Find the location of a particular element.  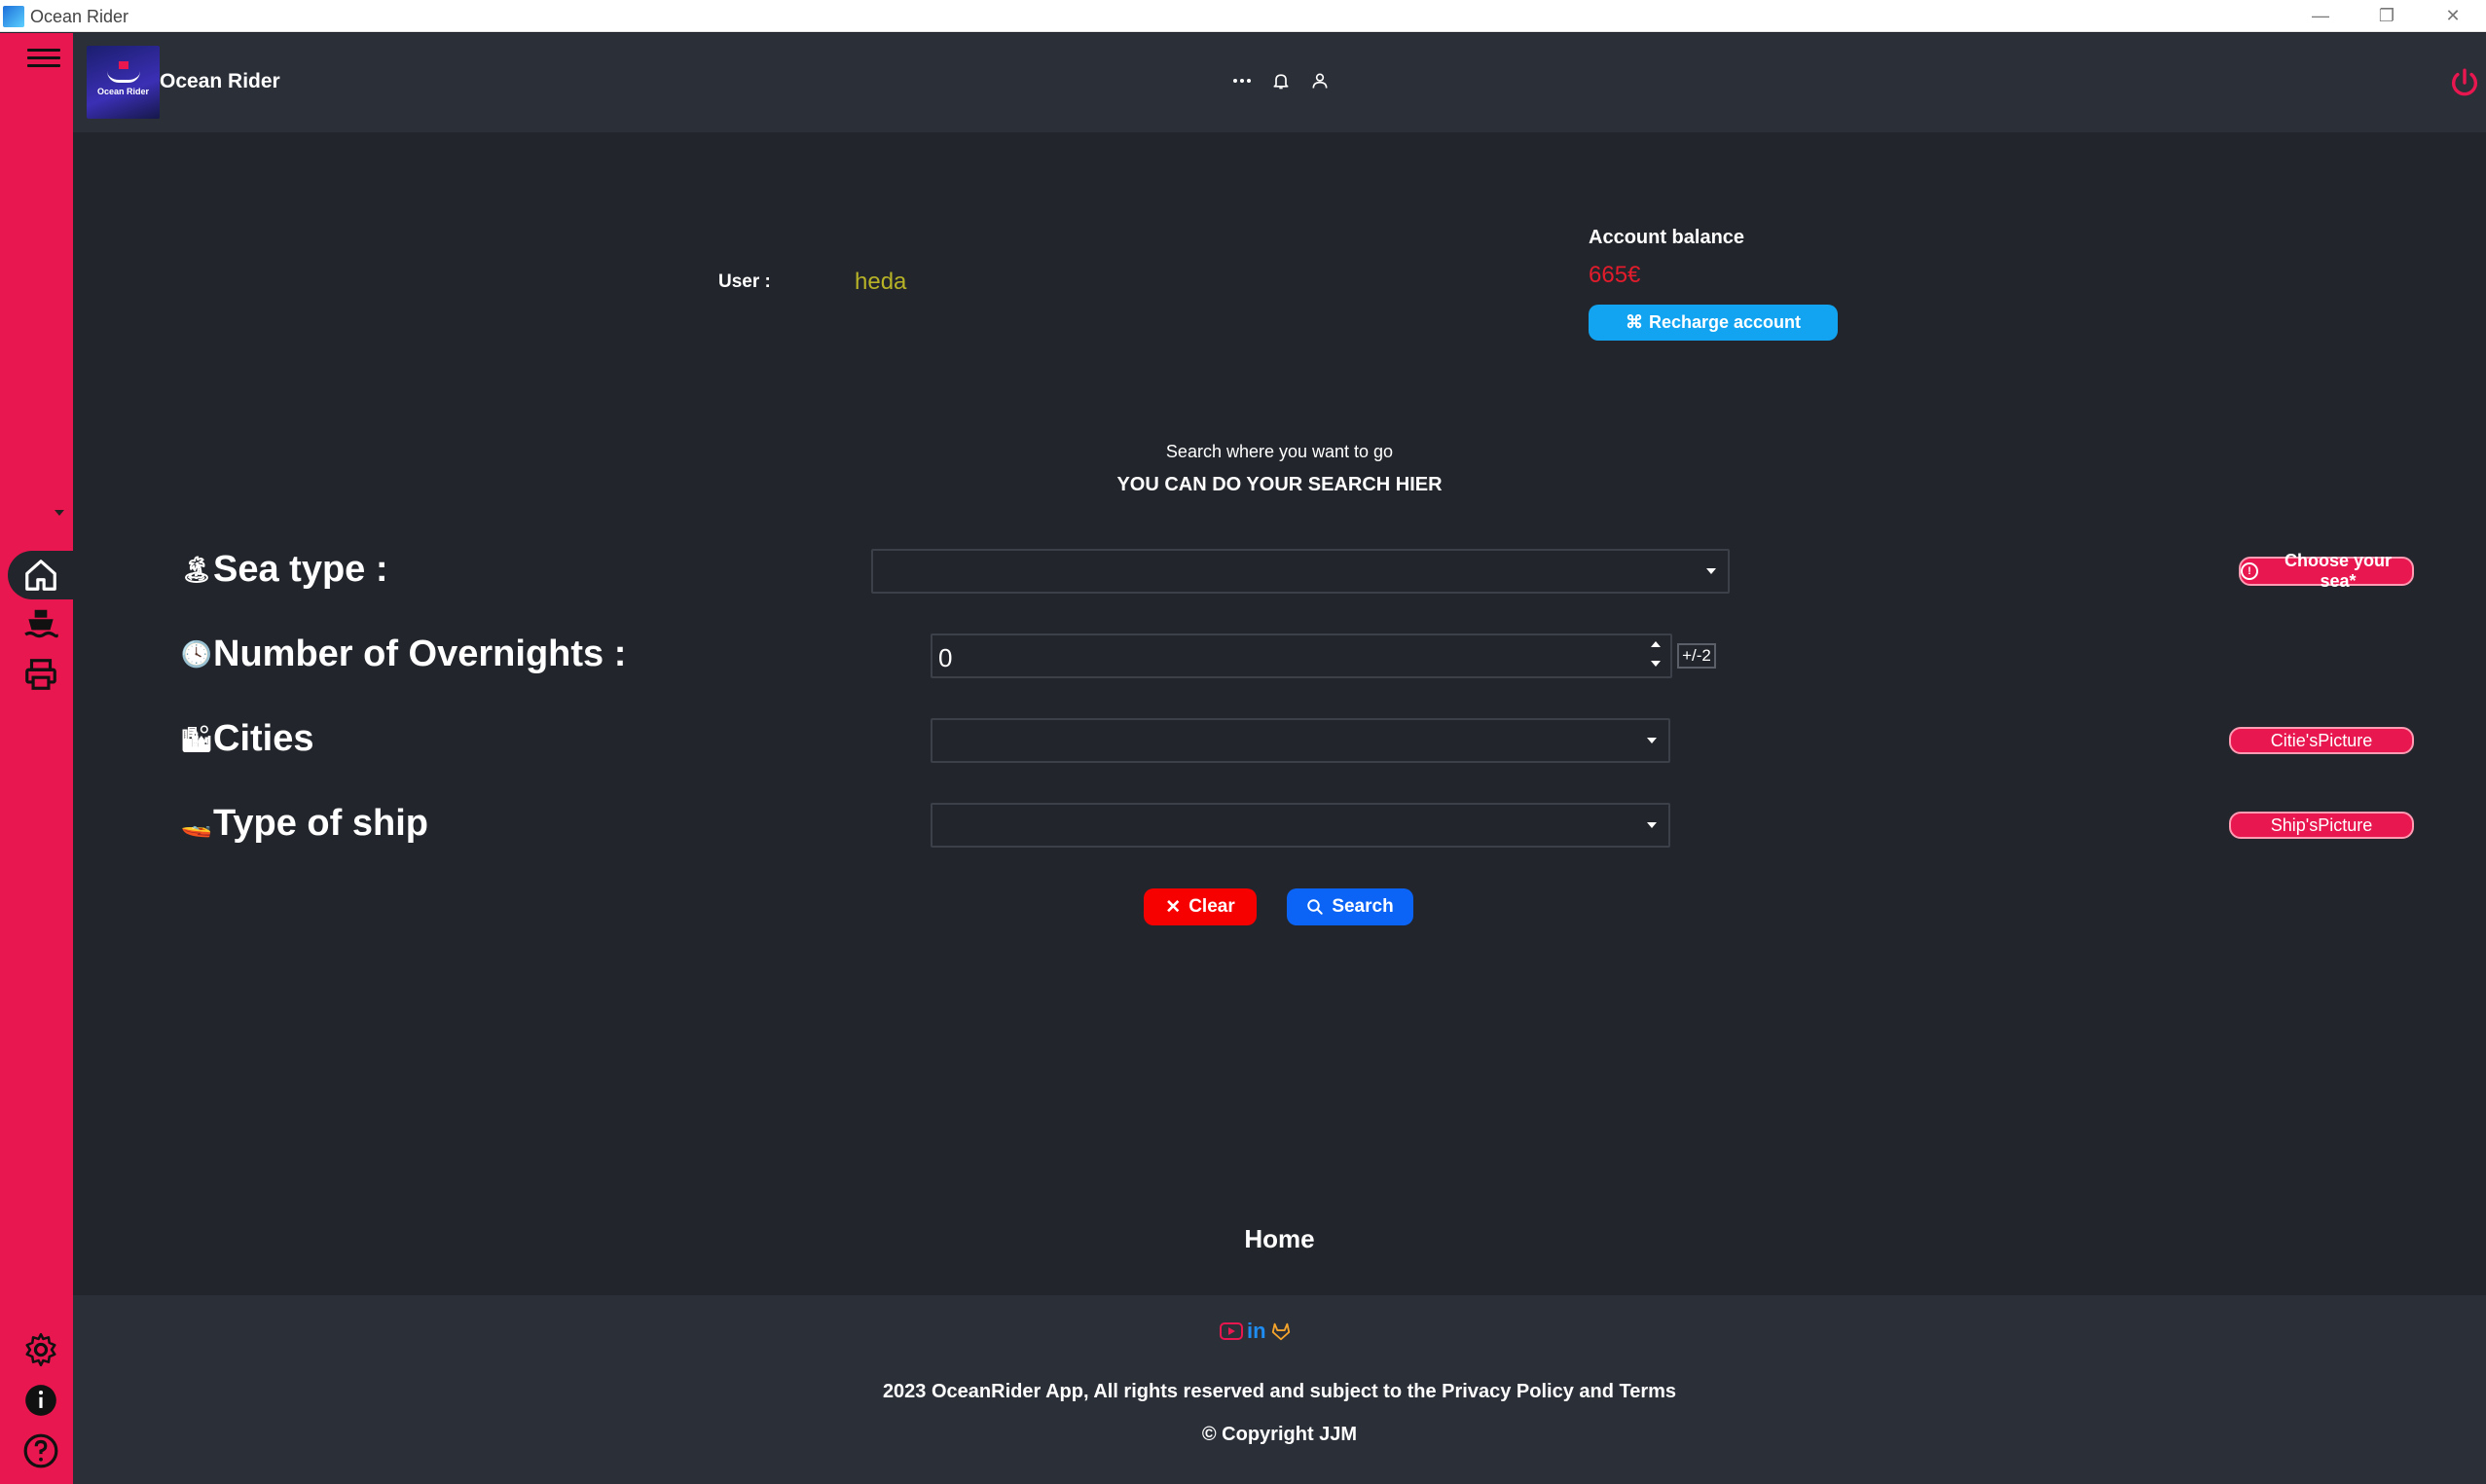

youtube-icon is located at coordinates (1232, 1331).